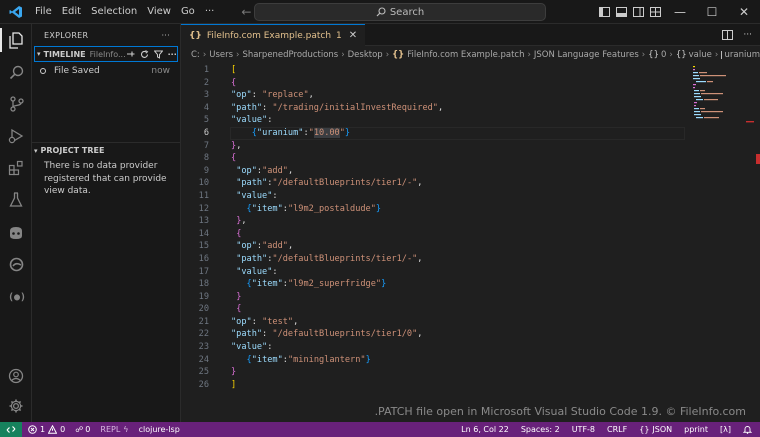 The height and width of the screenshot is (437, 760). What do you see at coordinates (130, 54) in the screenshot?
I see `pin-icon` at bounding box center [130, 54].